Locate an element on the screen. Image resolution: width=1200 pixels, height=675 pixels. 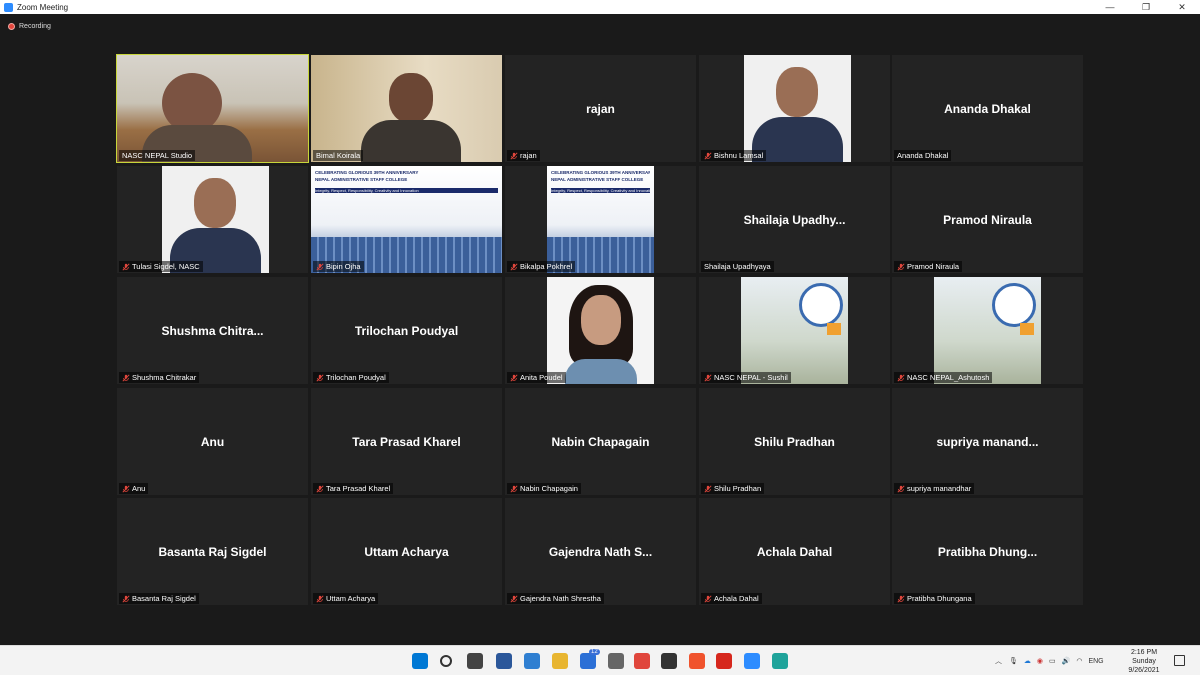
participant-tile: NASC NEPAL_Ashutosh is located at coordinates (987, 330).